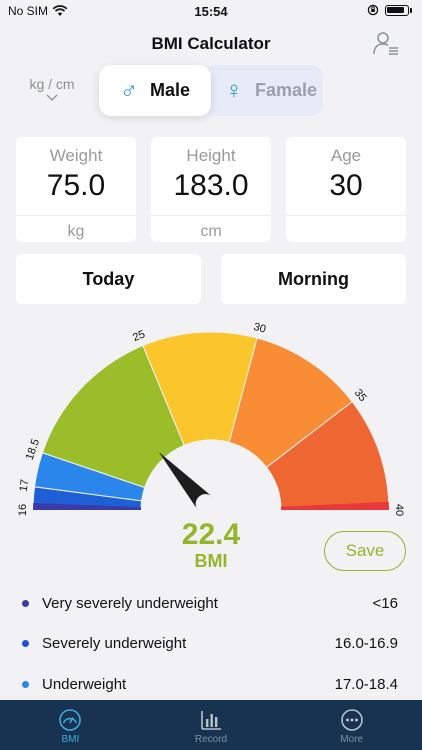 This screenshot has height=750, width=422. I want to click on tab-record: Record, so click(211, 725).